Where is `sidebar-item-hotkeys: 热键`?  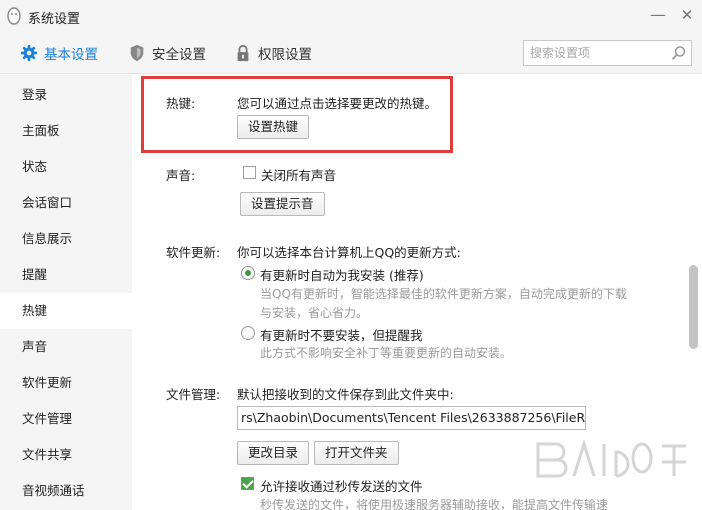
sidebar-item-hotkeys: 热键 is located at coordinates (66, 311).